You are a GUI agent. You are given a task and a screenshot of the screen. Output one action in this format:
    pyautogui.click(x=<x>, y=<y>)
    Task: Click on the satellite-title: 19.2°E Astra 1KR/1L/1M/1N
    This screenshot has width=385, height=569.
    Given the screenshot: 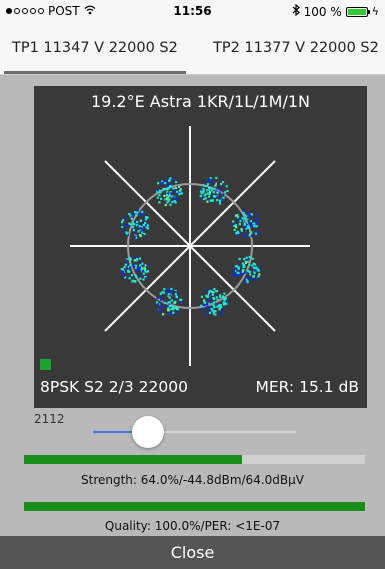 What is the action you would take?
    pyautogui.click(x=200, y=101)
    